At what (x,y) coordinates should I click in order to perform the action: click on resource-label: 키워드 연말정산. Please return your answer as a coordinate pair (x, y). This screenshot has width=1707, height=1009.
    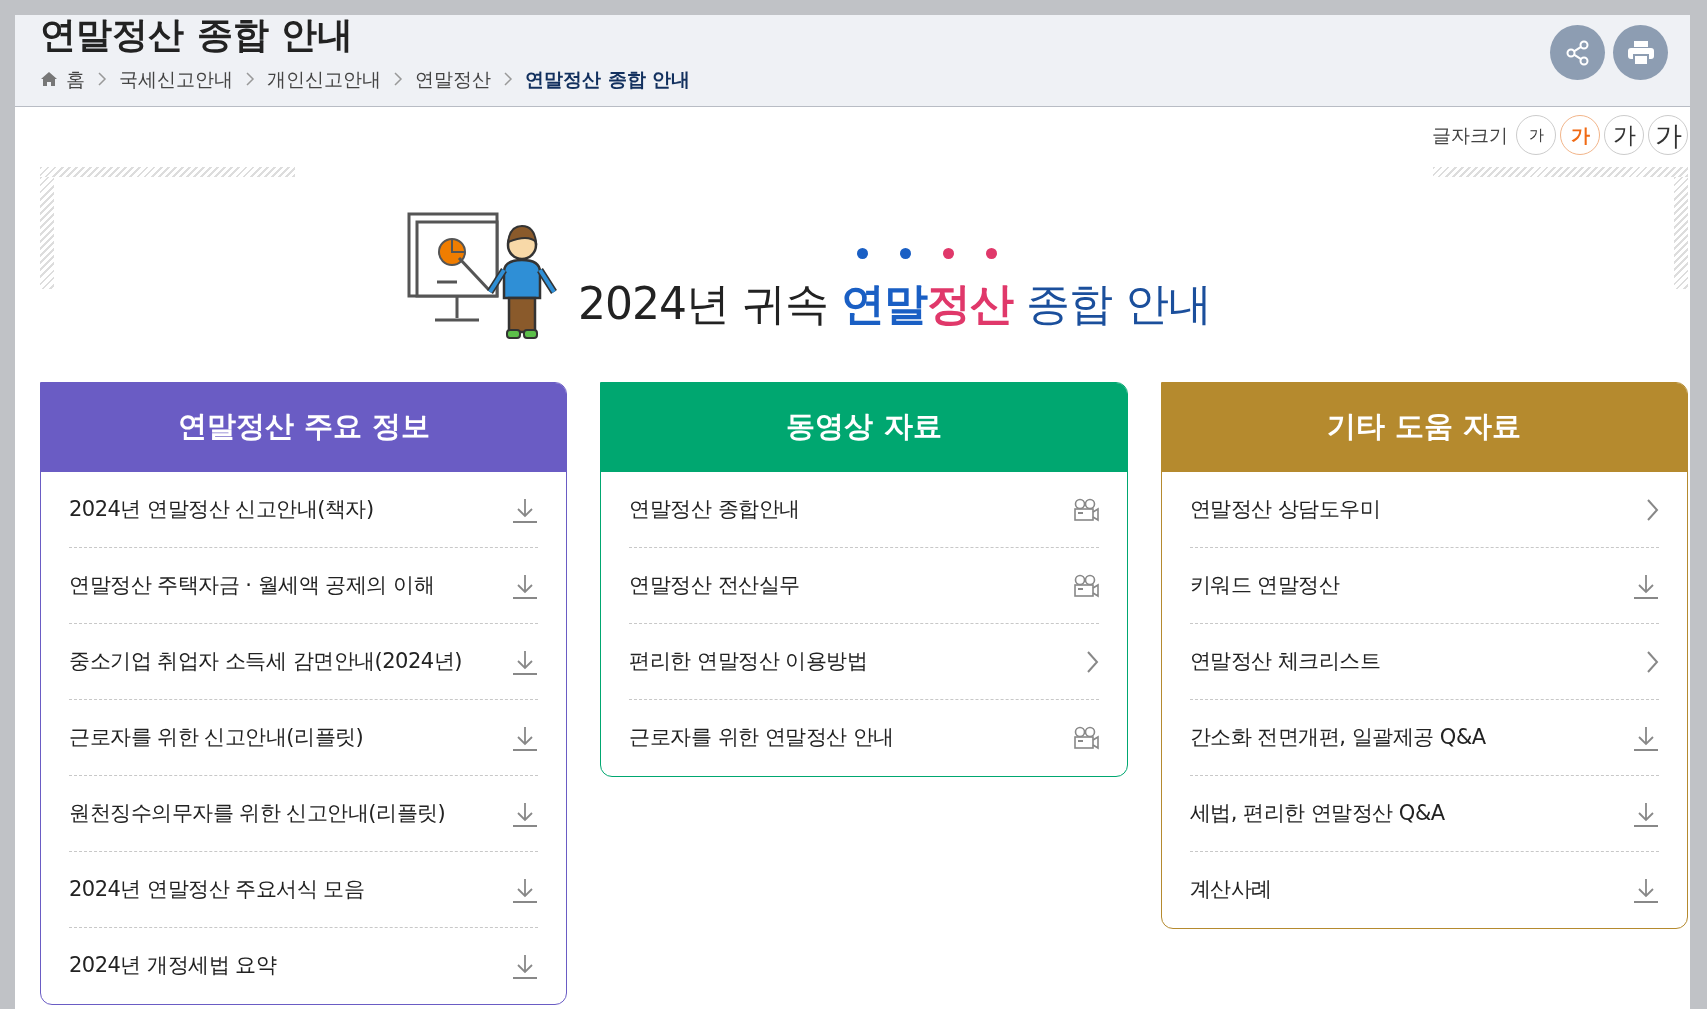
    Looking at the image, I should click on (1264, 585).